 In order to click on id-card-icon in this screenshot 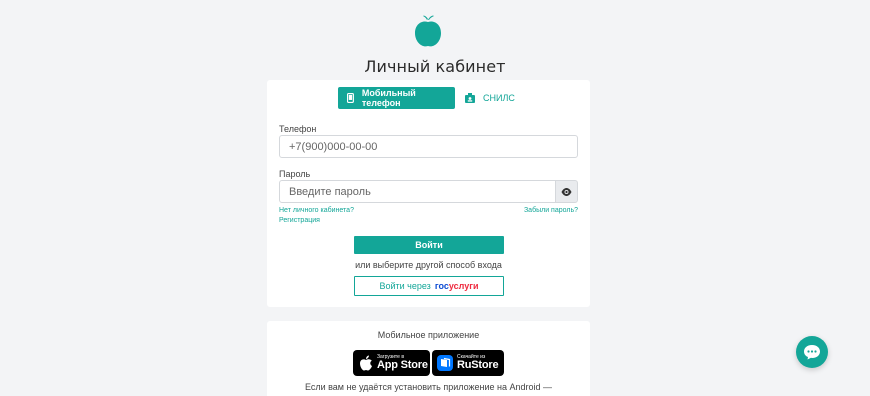, I will do `click(470, 98)`.